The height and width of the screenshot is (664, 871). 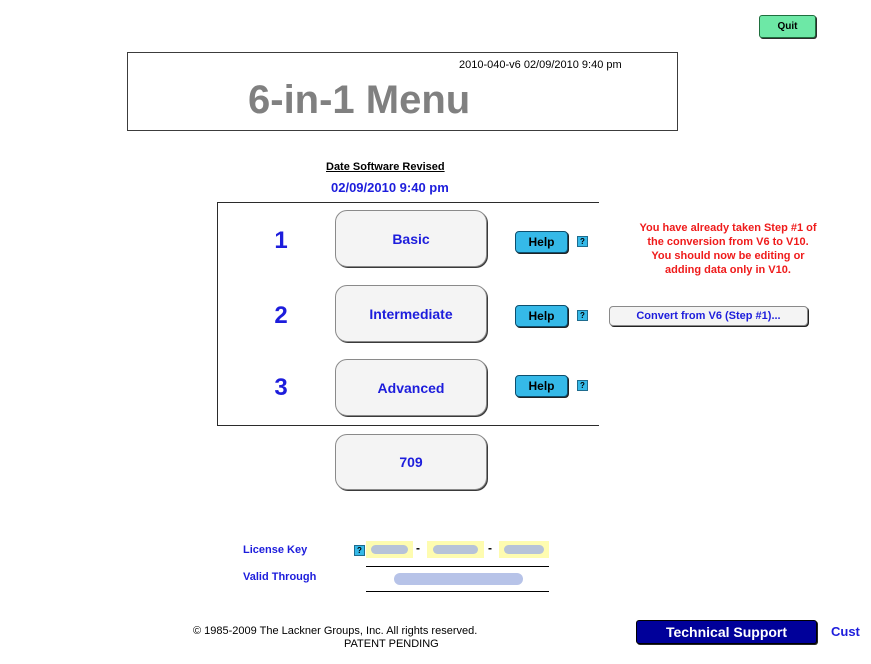 I want to click on technical-support-button: Technical Support, so click(x=726, y=632).